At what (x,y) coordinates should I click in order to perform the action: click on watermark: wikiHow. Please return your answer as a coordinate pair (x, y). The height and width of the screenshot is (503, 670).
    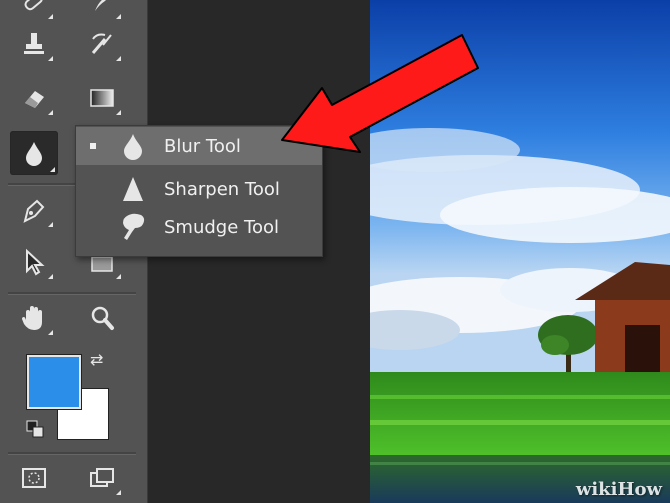
    Looking at the image, I should click on (618, 489).